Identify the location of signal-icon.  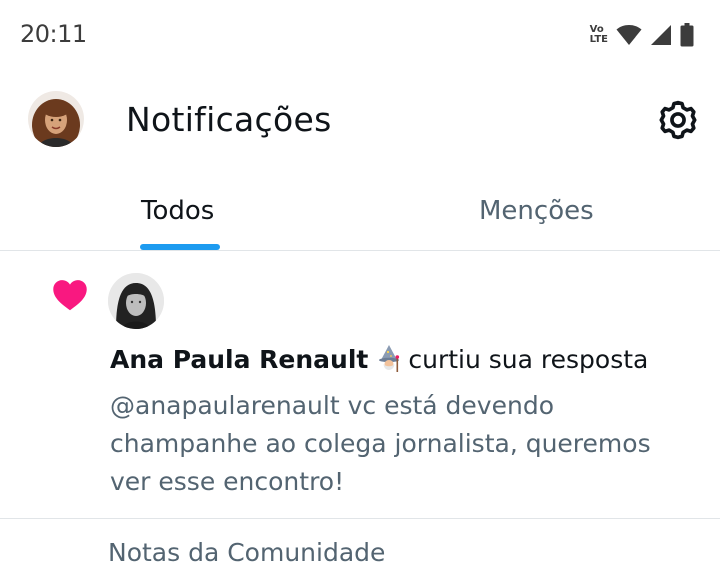
(661, 35).